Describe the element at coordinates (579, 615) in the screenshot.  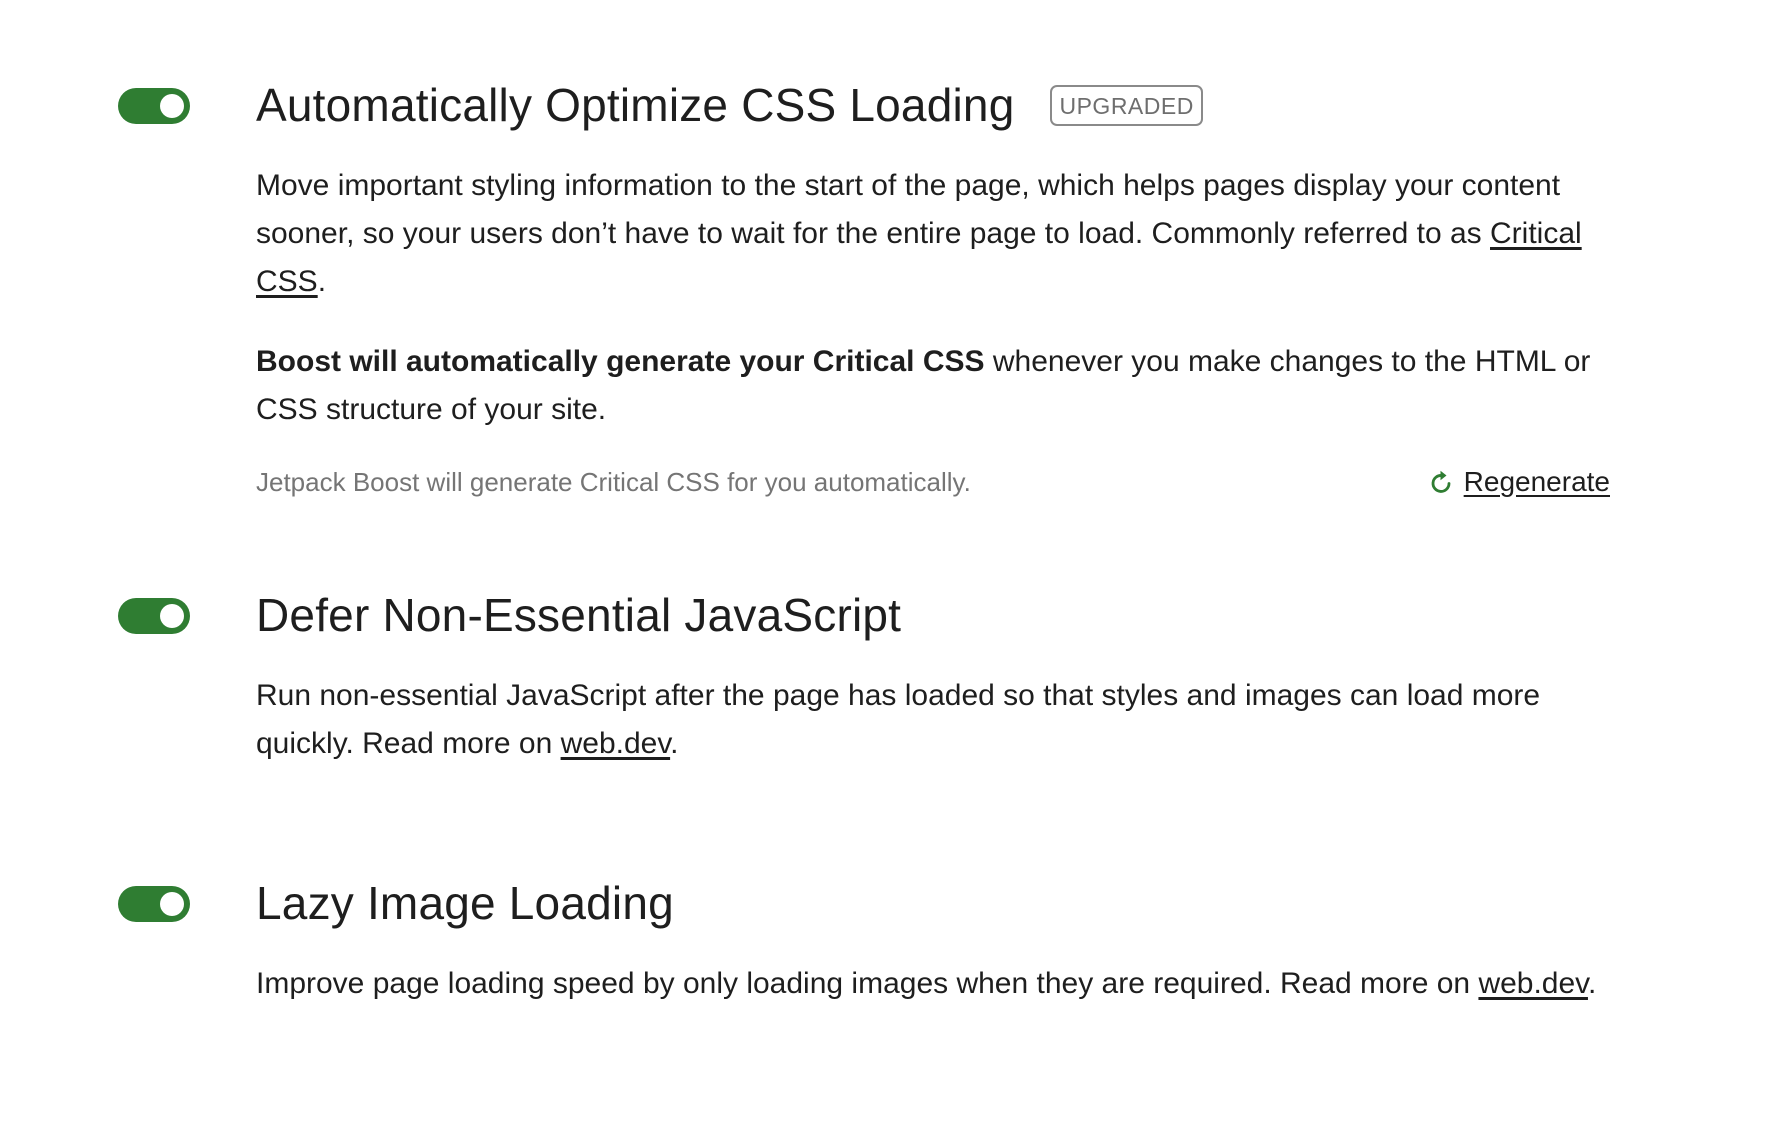
I see `module-title: Defer Non-Essential JavaScript` at that location.